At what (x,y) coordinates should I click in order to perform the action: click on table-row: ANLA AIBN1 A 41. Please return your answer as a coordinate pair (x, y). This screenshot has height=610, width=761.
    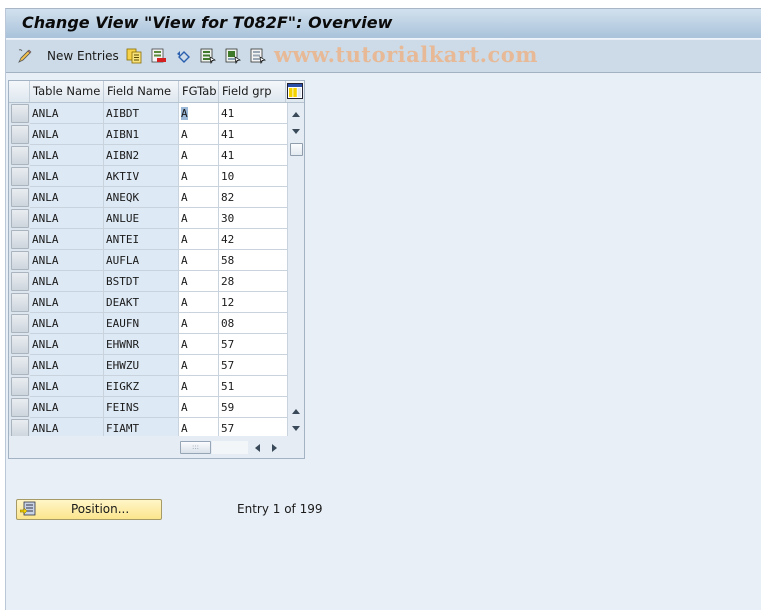
    Looking at the image, I should click on (149, 134).